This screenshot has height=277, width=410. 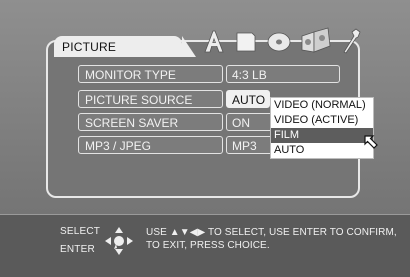 I want to click on tab-icon-strip, so click(x=281, y=41).